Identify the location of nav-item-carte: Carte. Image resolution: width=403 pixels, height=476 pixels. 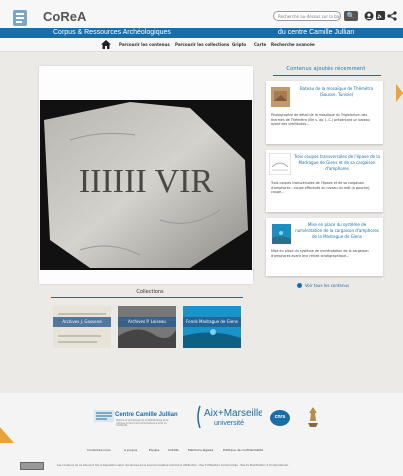
(260, 44).